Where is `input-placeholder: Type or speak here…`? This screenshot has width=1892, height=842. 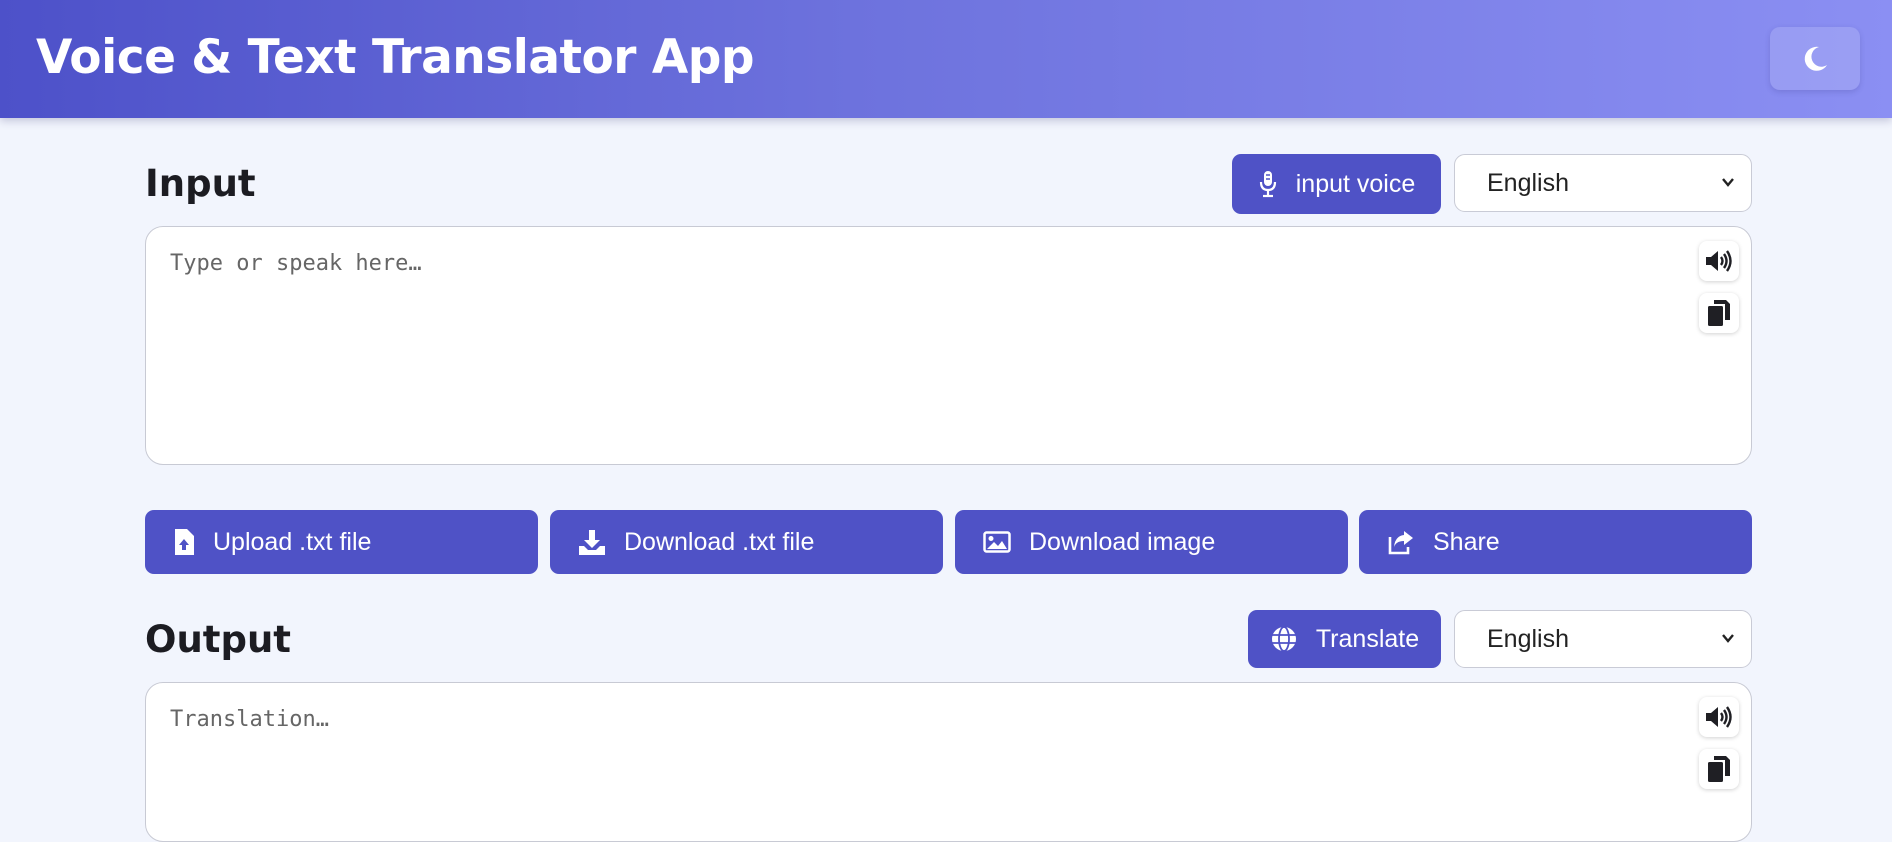
input-placeholder: Type or speak here… is located at coordinates (296, 263).